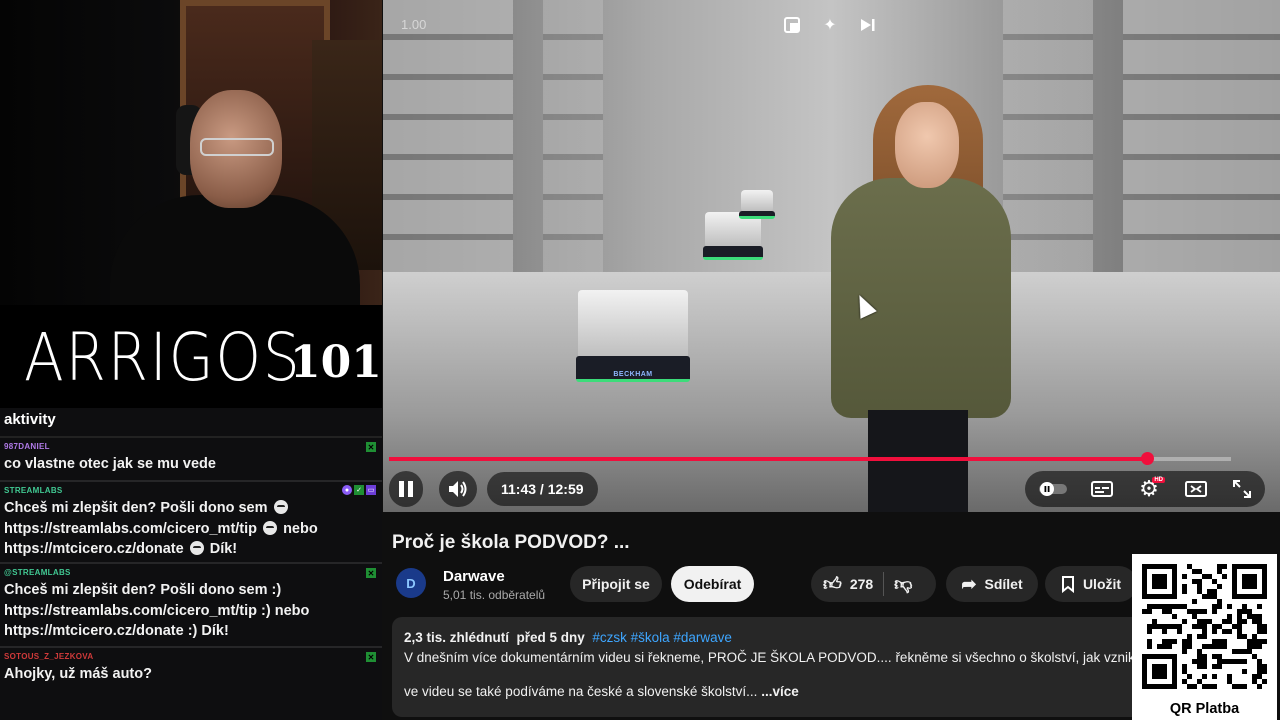 This screenshot has height=720, width=1280. What do you see at coordinates (414, 24) in the screenshot?
I see `playback-speed: 1.00` at bounding box center [414, 24].